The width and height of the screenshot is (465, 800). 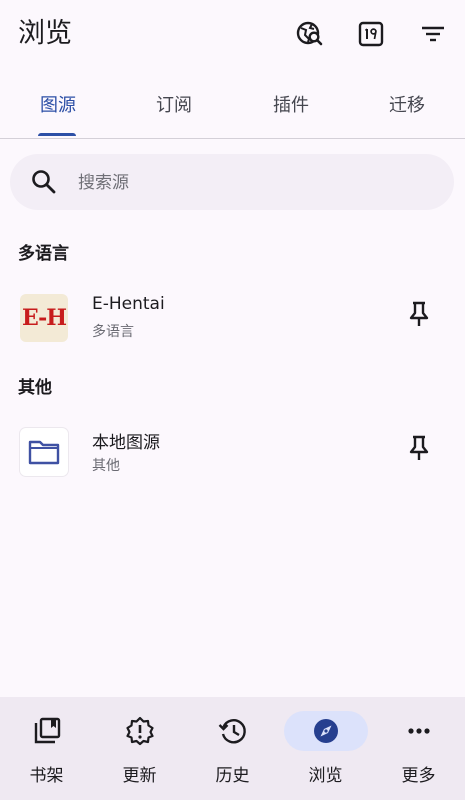 What do you see at coordinates (46, 748) in the screenshot?
I see `nav-library: 书架` at bounding box center [46, 748].